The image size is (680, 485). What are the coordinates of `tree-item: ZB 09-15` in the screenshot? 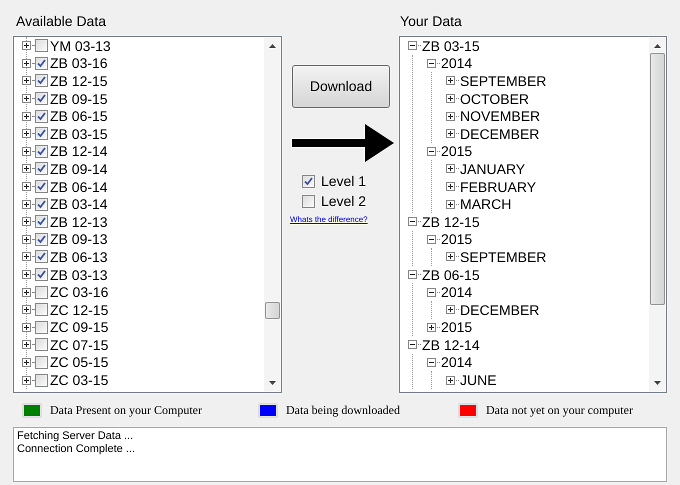 It's located at (79, 99).